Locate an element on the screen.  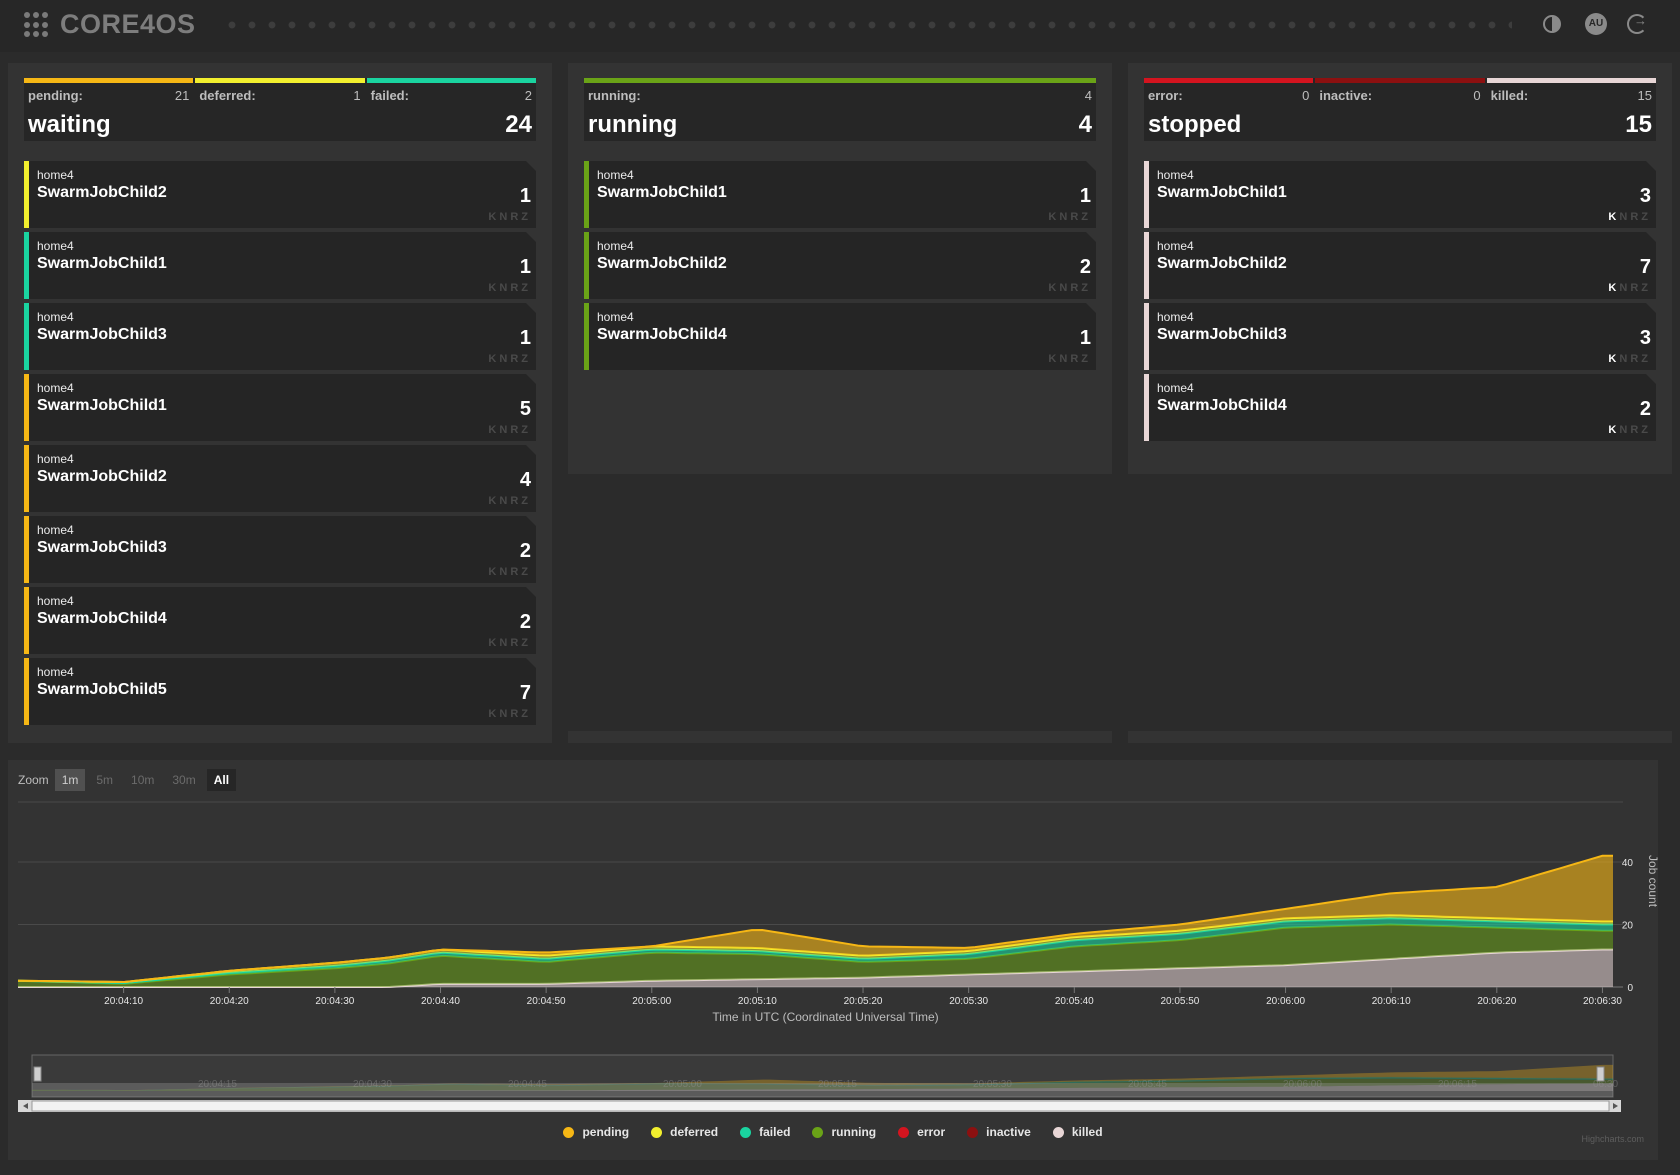
substatus-inactive: inactive: 0 is located at coordinates (1400, 91).